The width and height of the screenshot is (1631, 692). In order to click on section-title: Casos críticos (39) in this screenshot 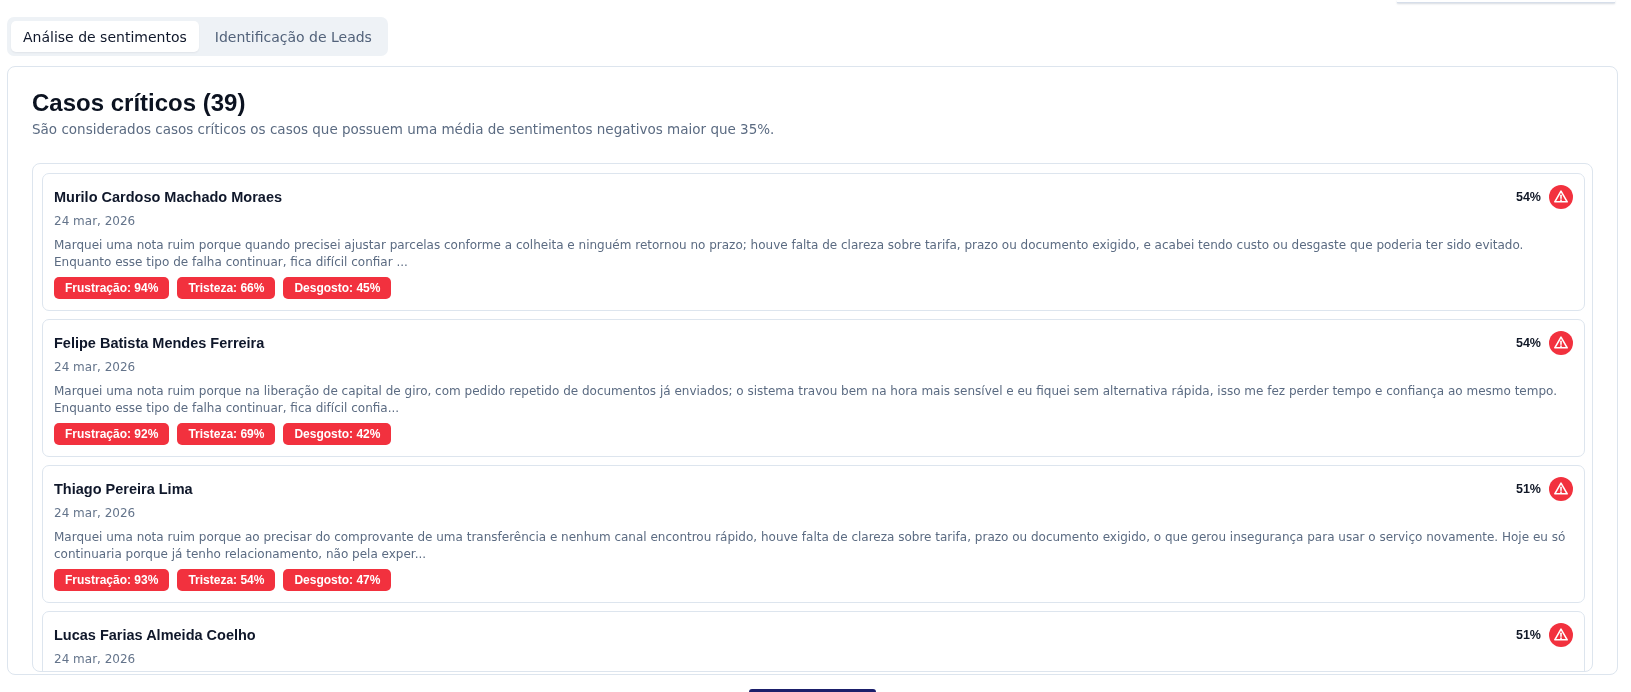, I will do `click(139, 103)`.